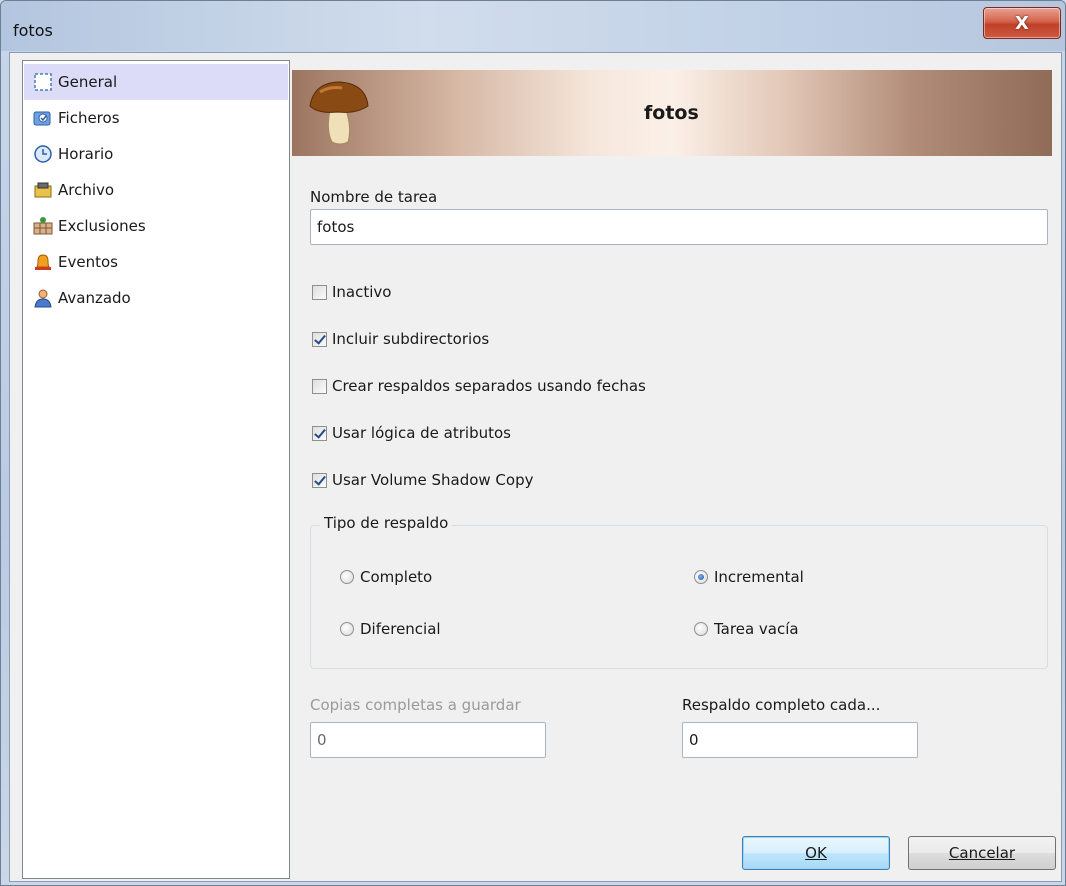  Describe the element at coordinates (156, 190) in the screenshot. I see `sidebar-item-archivo: Archivo` at that location.